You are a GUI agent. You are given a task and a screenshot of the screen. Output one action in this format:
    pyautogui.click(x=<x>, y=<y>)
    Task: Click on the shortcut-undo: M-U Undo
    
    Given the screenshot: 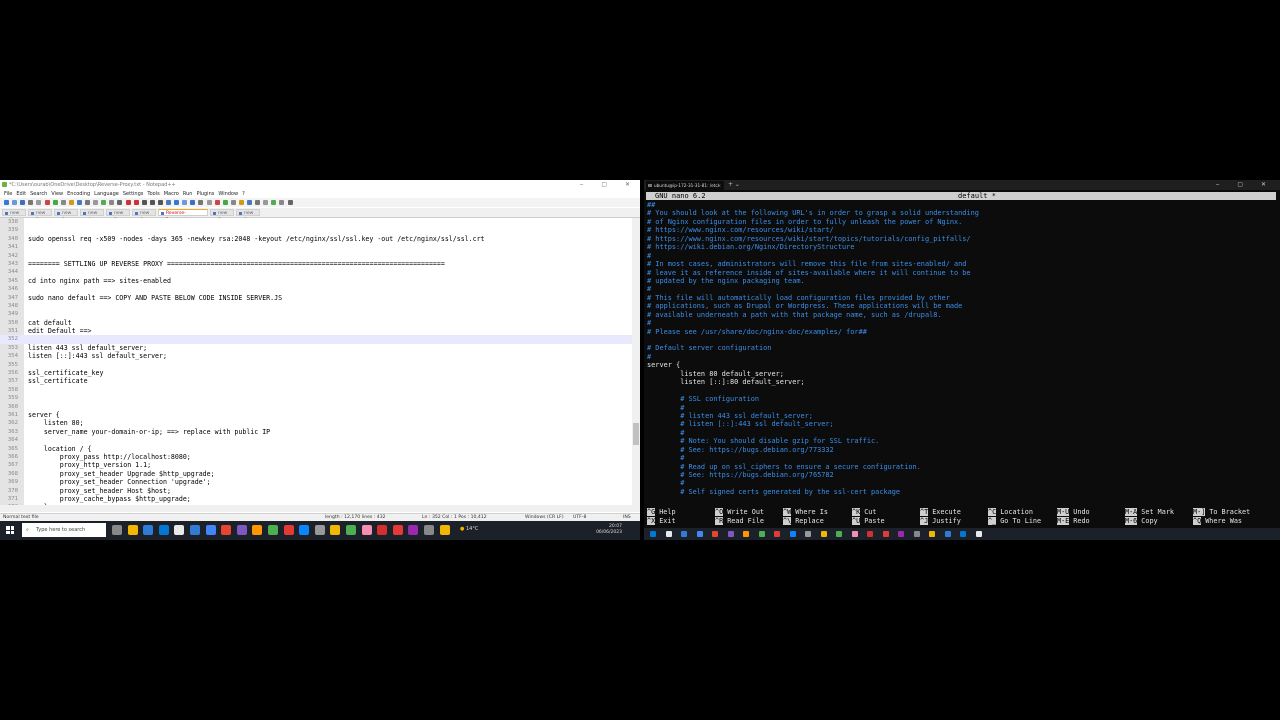 What is the action you would take?
    pyautogui.click(x=1073, y=512)
    